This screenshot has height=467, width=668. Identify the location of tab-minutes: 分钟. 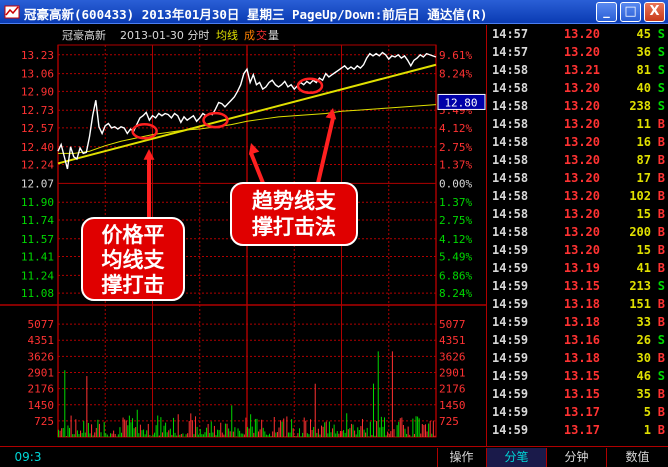
(576, 457).